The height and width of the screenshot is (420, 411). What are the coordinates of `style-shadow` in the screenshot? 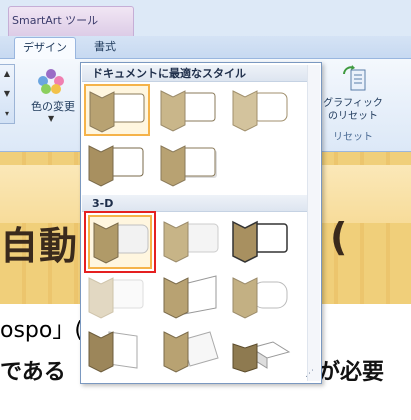 It's located at (189, 165).